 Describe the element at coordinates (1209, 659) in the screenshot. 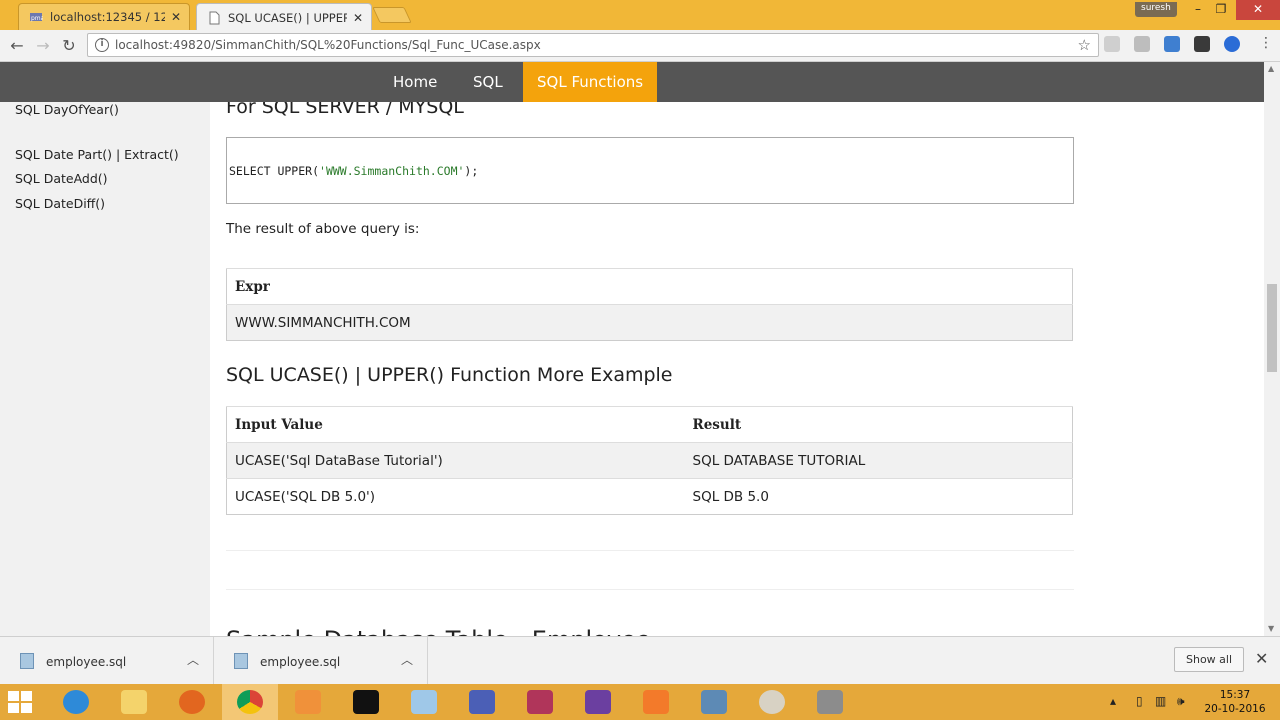

I see `show-all-button: Show all` at that location.